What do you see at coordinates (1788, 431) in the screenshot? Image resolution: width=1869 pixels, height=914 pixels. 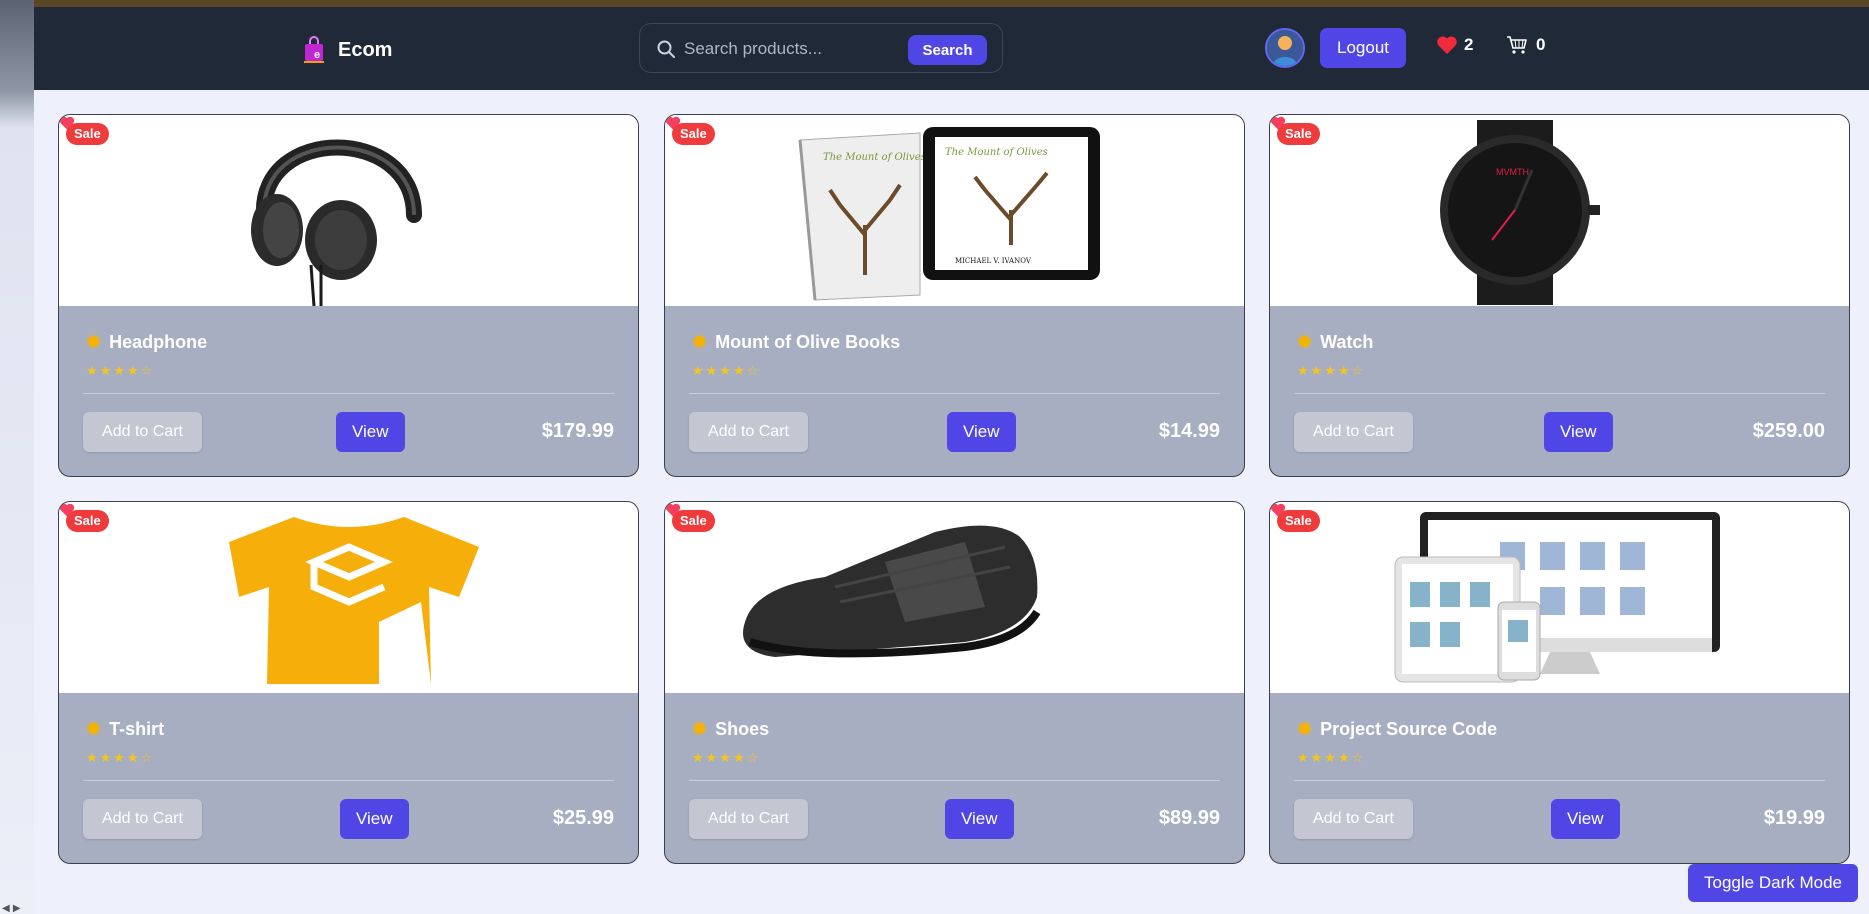 I see `product-price: $259.00` at bounding box center [1788, 431].